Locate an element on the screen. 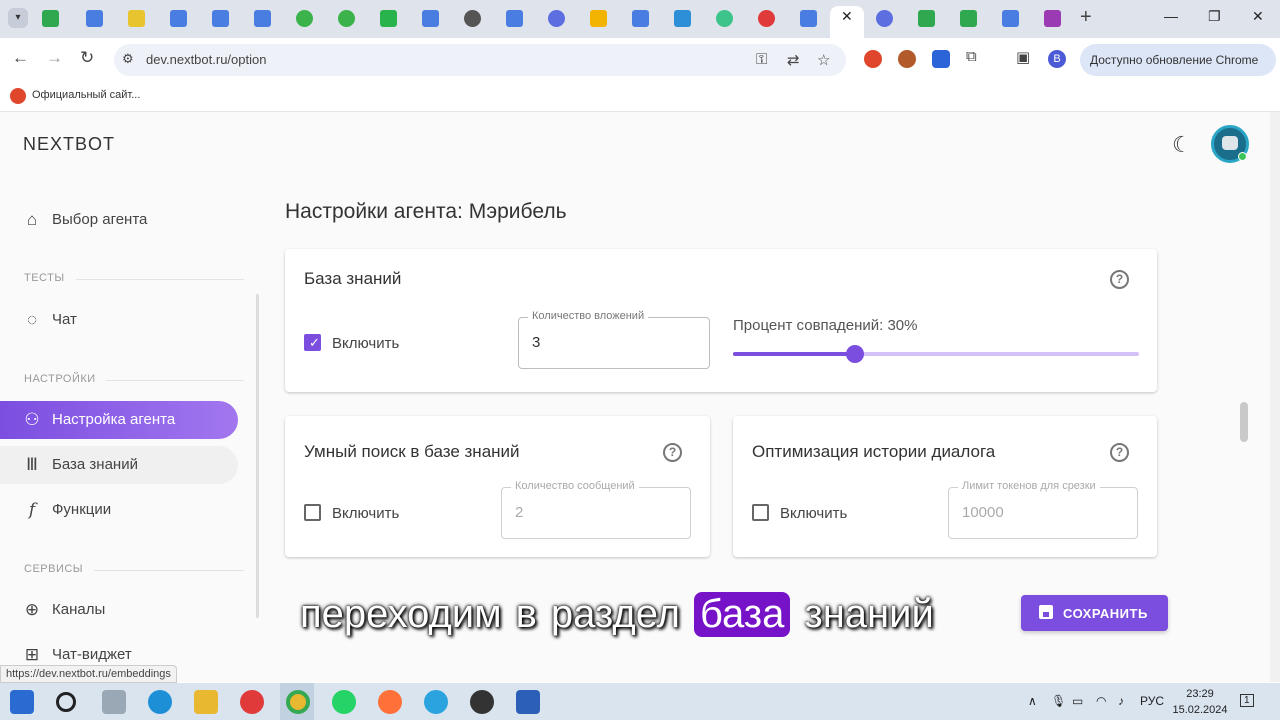 The height and width of the screenshot is (720, 1280). hd-tab-icon is located at coordinates (766, 18).